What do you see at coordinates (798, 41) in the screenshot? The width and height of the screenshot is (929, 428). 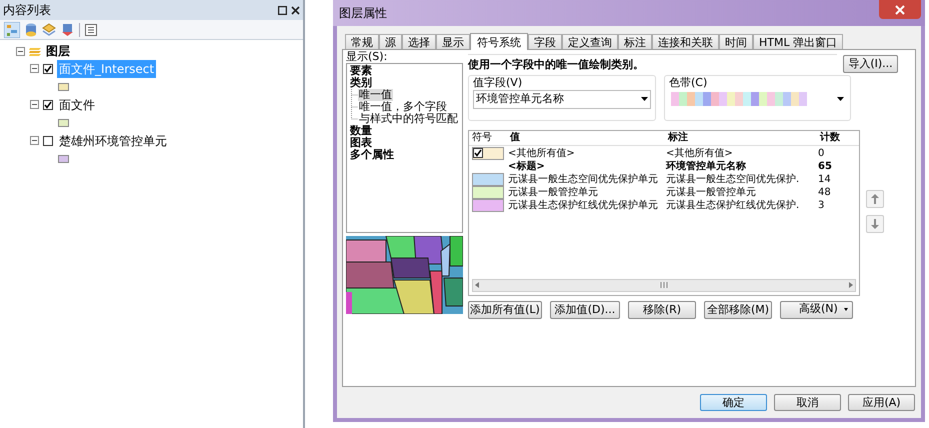 I see `tab: HTML 弹出窗口` at bounding box center [798, 41].